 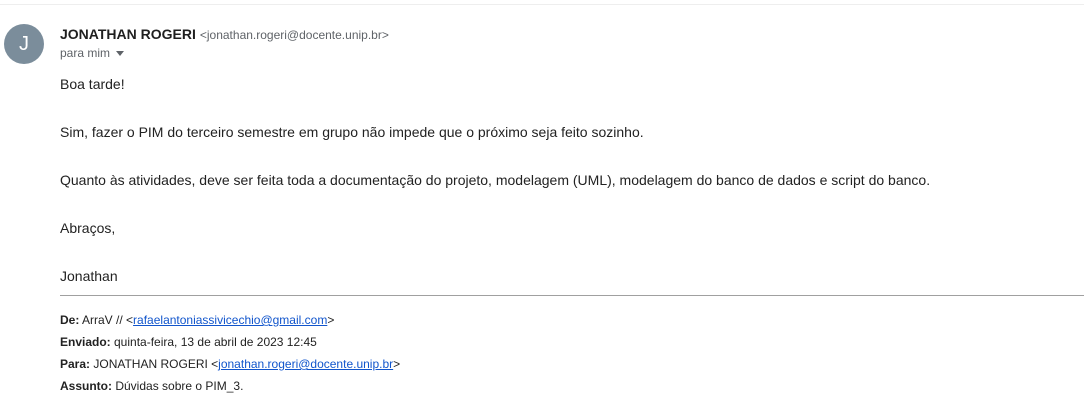 What do you see at coordinates (542, 4) in the screenshot?
I see `top-divider` at bounding box center [542, 4].